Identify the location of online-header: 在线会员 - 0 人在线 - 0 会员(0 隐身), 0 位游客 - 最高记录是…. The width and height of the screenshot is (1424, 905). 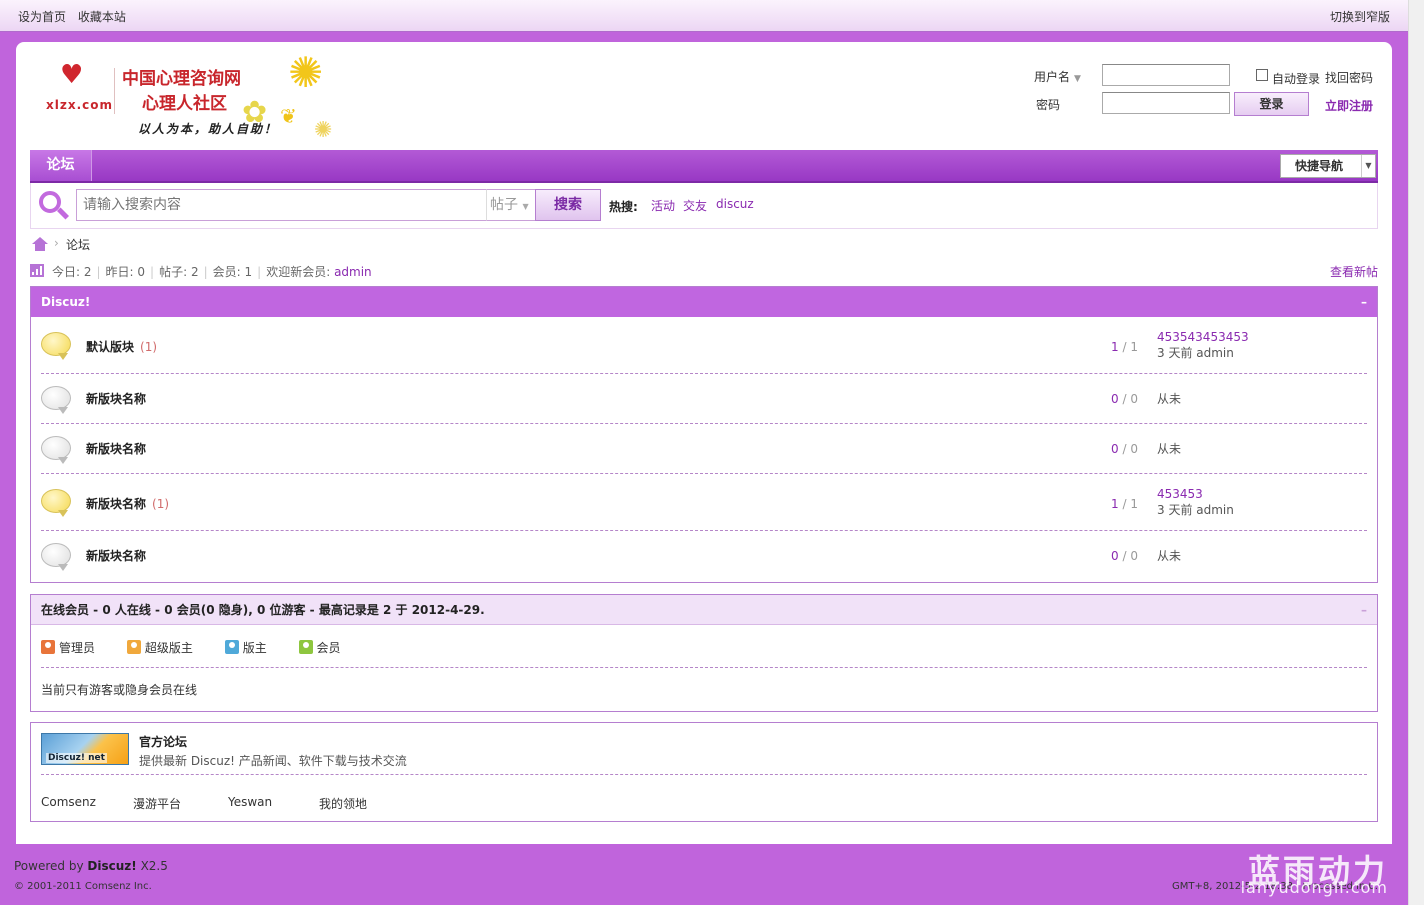
(704, 610).